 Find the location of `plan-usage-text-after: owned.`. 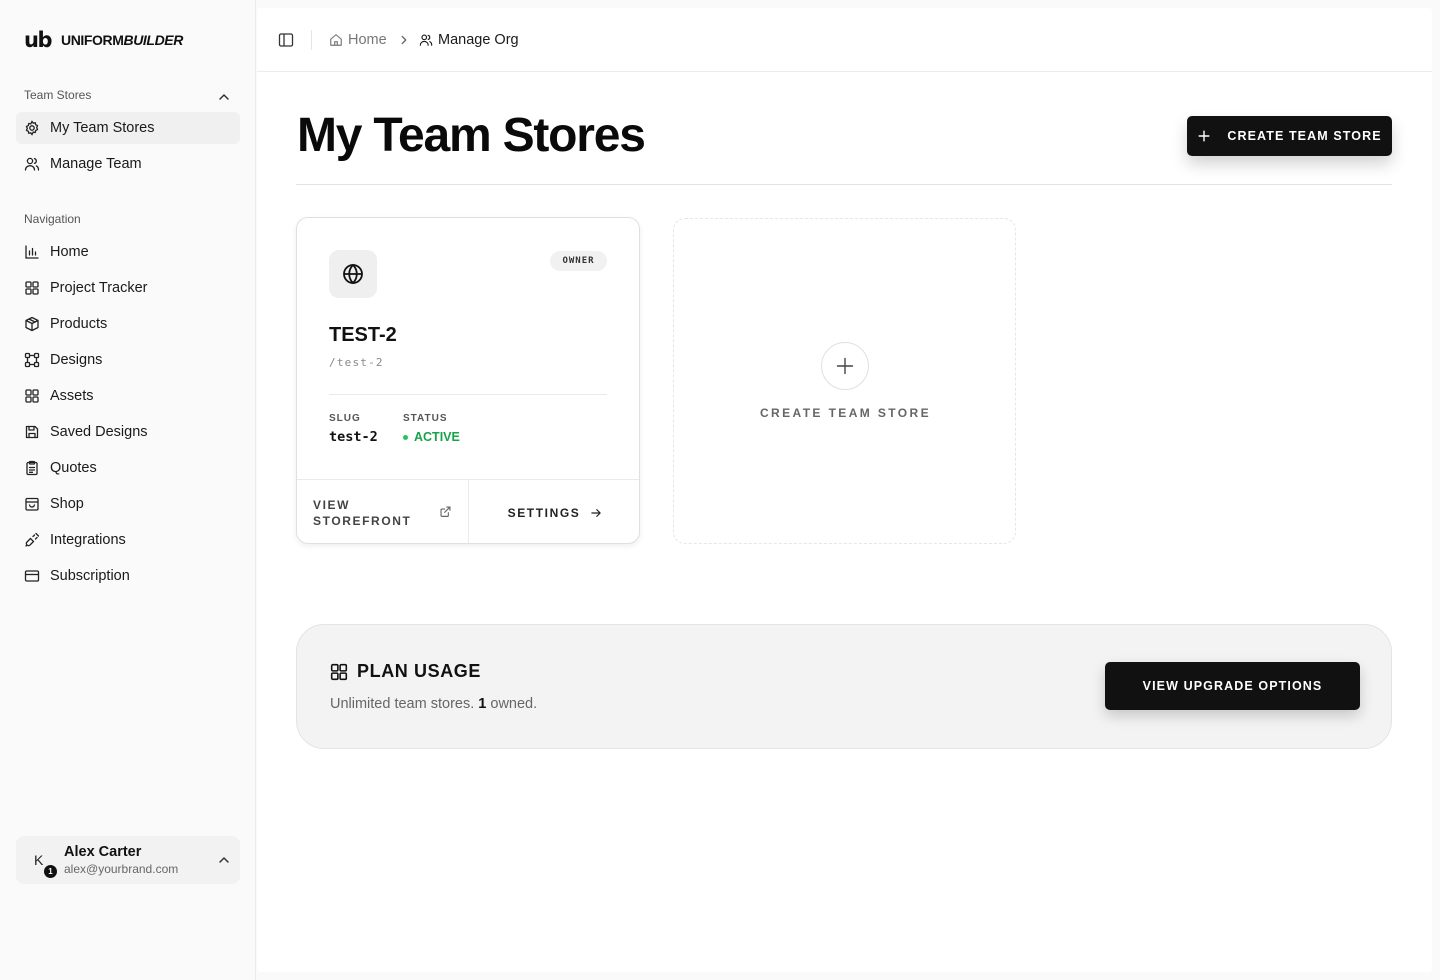

plan-usage-text-after: owned. is located at coordinates (514, 704).